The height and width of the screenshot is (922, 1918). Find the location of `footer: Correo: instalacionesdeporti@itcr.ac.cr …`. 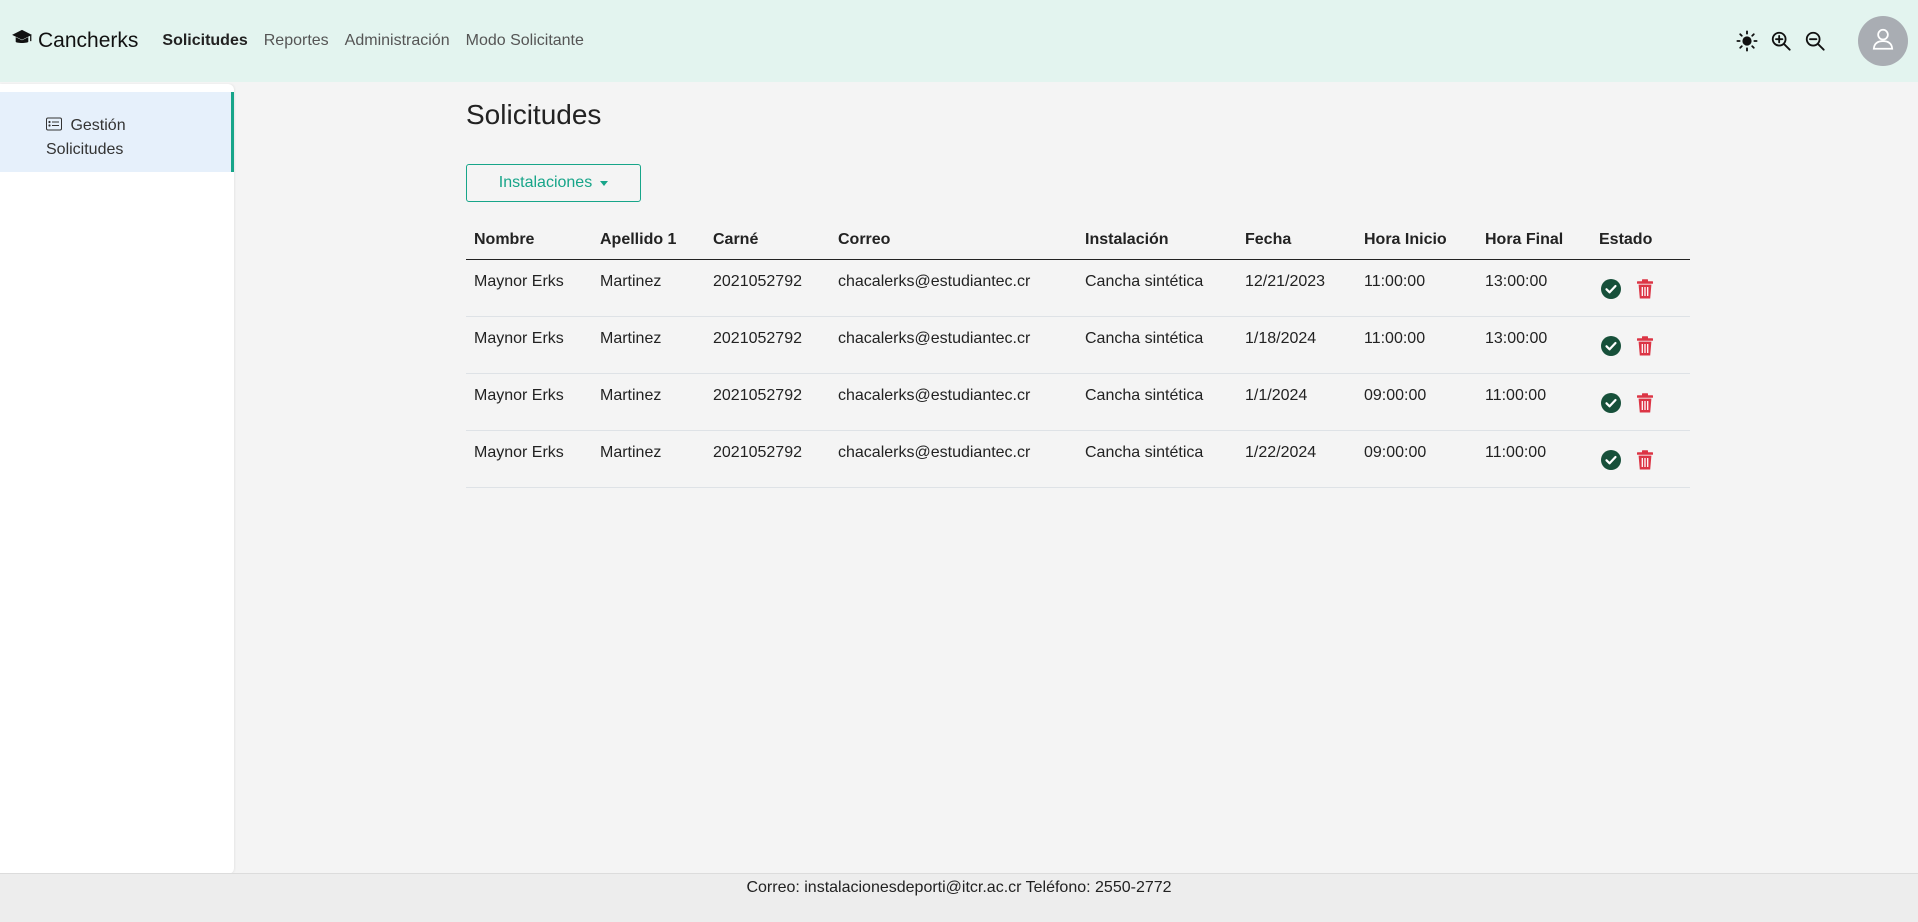

footer: Correo: instalacionesdeporti@itcr.ac.cr … is located at coordinates (959, 897).